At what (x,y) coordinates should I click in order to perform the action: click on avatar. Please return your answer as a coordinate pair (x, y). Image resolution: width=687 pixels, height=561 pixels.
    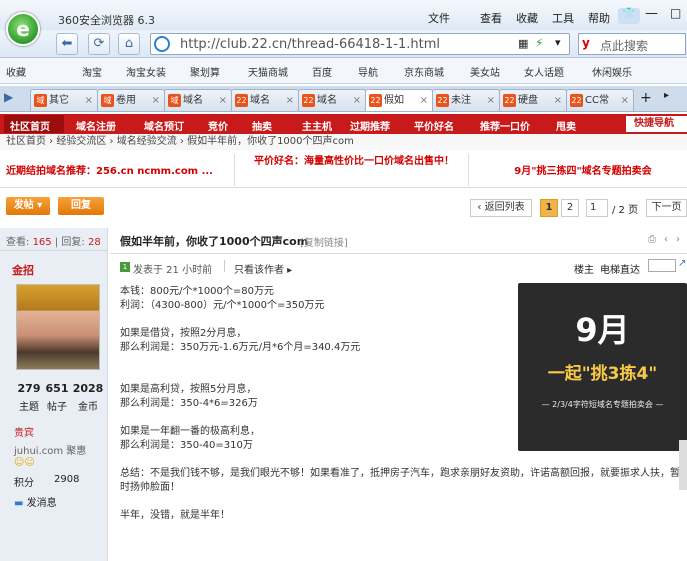
    Looking at the image, I should click on (58, 327).